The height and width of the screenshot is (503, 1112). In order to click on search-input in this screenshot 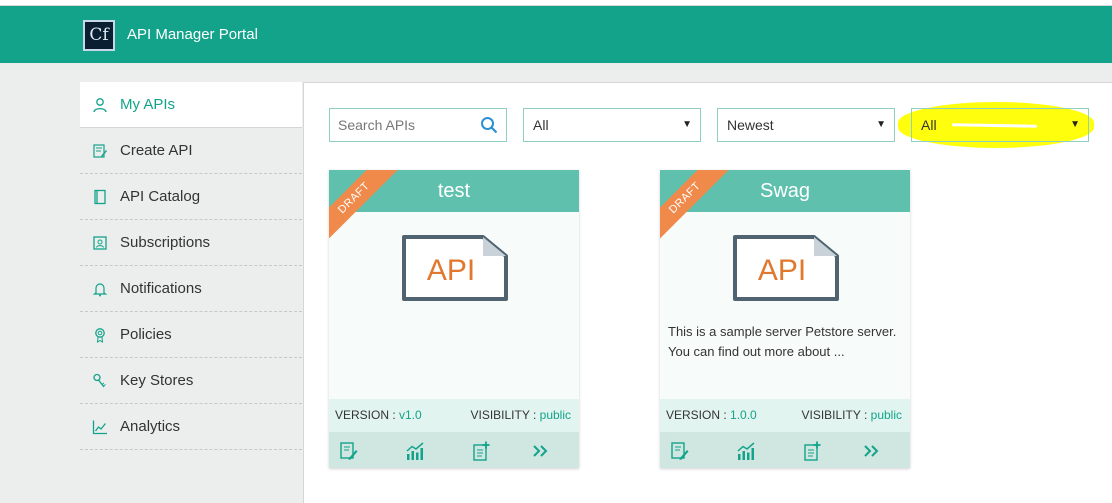, I will do `click(400, 125)`.